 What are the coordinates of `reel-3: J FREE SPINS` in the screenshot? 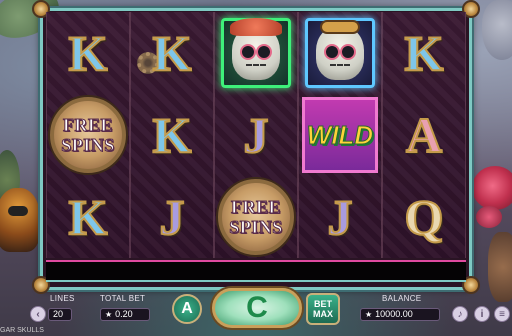 It's located at (256, 135).